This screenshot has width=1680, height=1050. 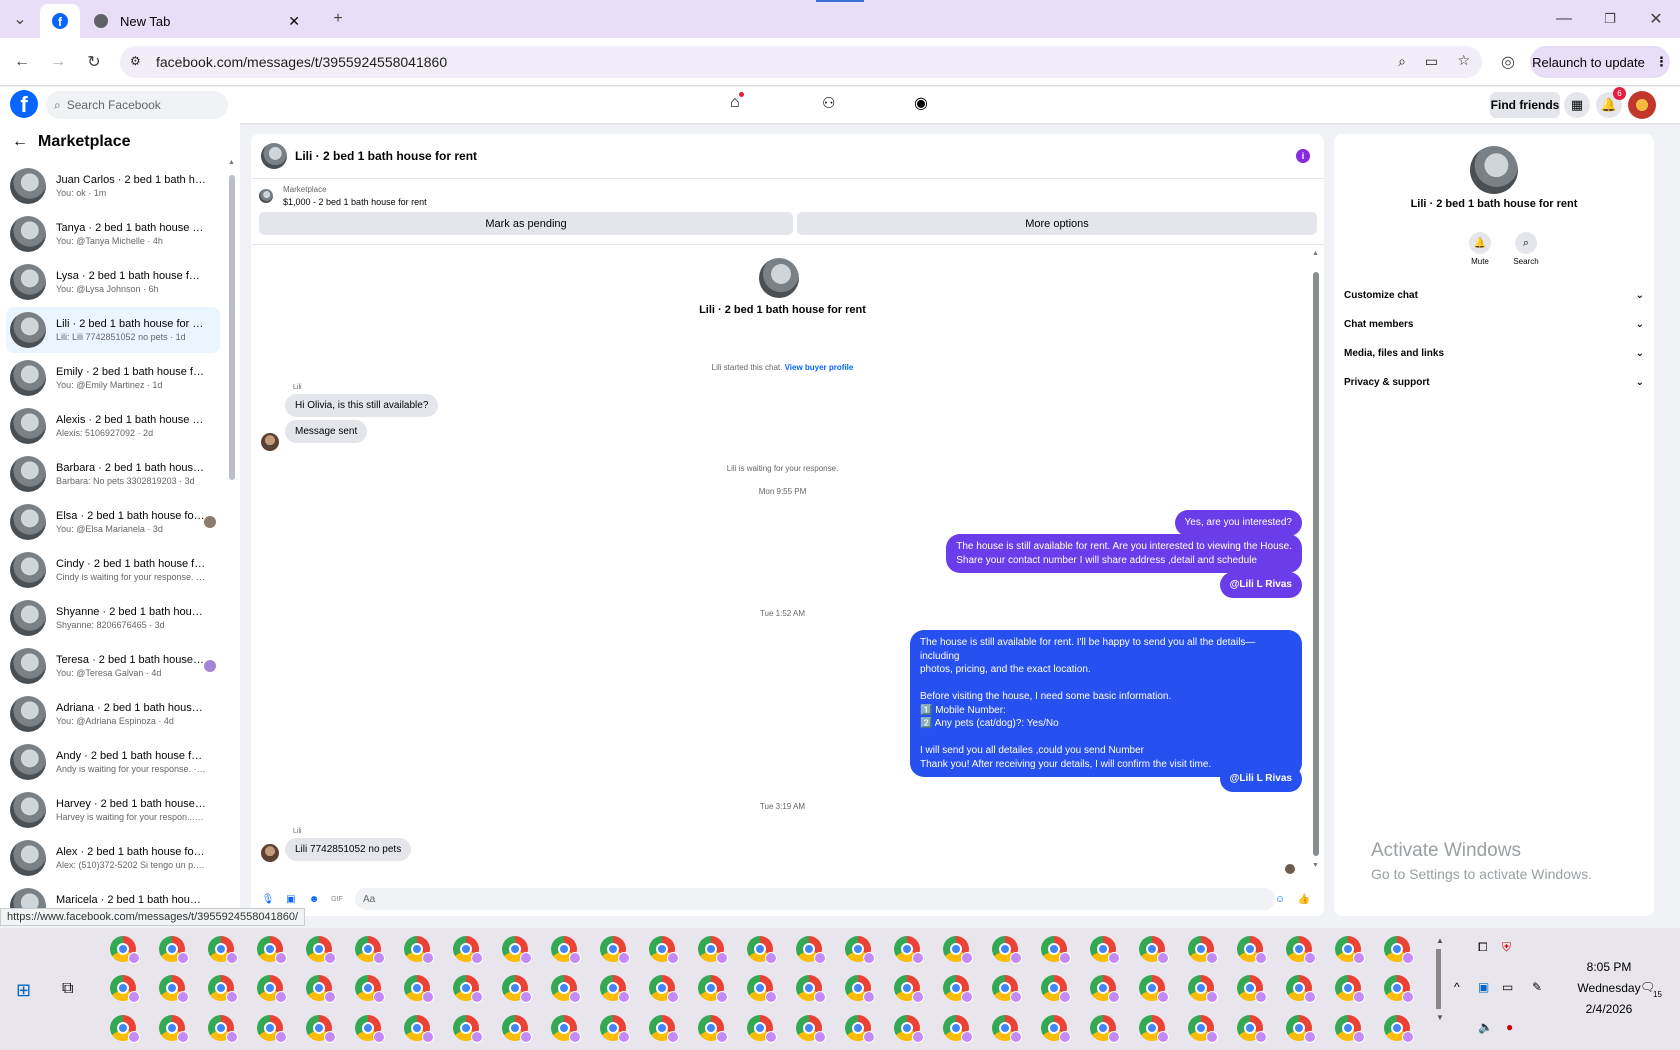 I want to click on groups-icon: ◉, so click(x=921, y=103).